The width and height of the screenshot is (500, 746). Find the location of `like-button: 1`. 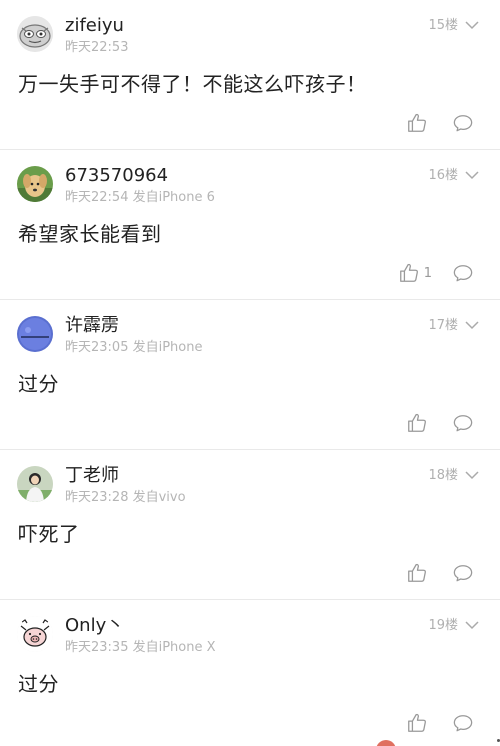

like-button: 1 is located at coordinates (415, 273).